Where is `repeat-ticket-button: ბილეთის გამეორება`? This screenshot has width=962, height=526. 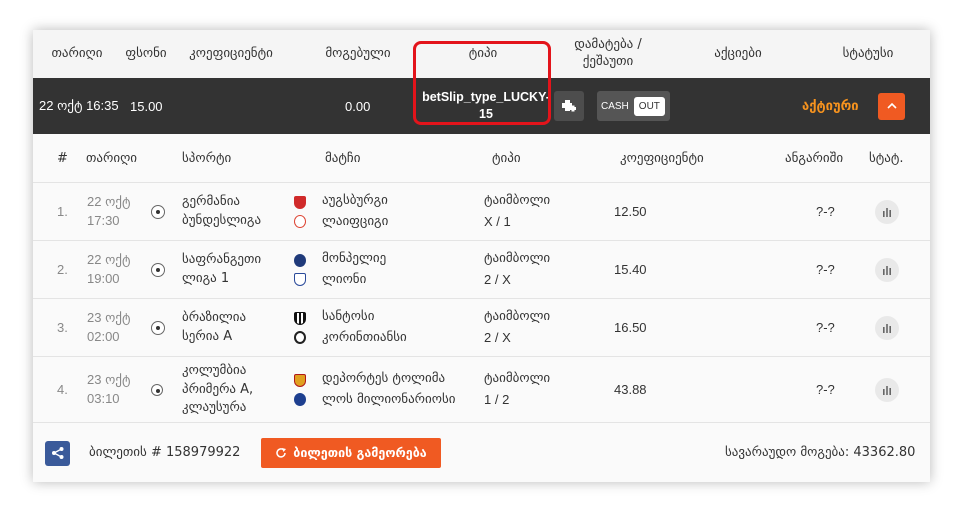
repeat-ticket-button: ბილეთის გამეორება is located at coordinates (351, 453).